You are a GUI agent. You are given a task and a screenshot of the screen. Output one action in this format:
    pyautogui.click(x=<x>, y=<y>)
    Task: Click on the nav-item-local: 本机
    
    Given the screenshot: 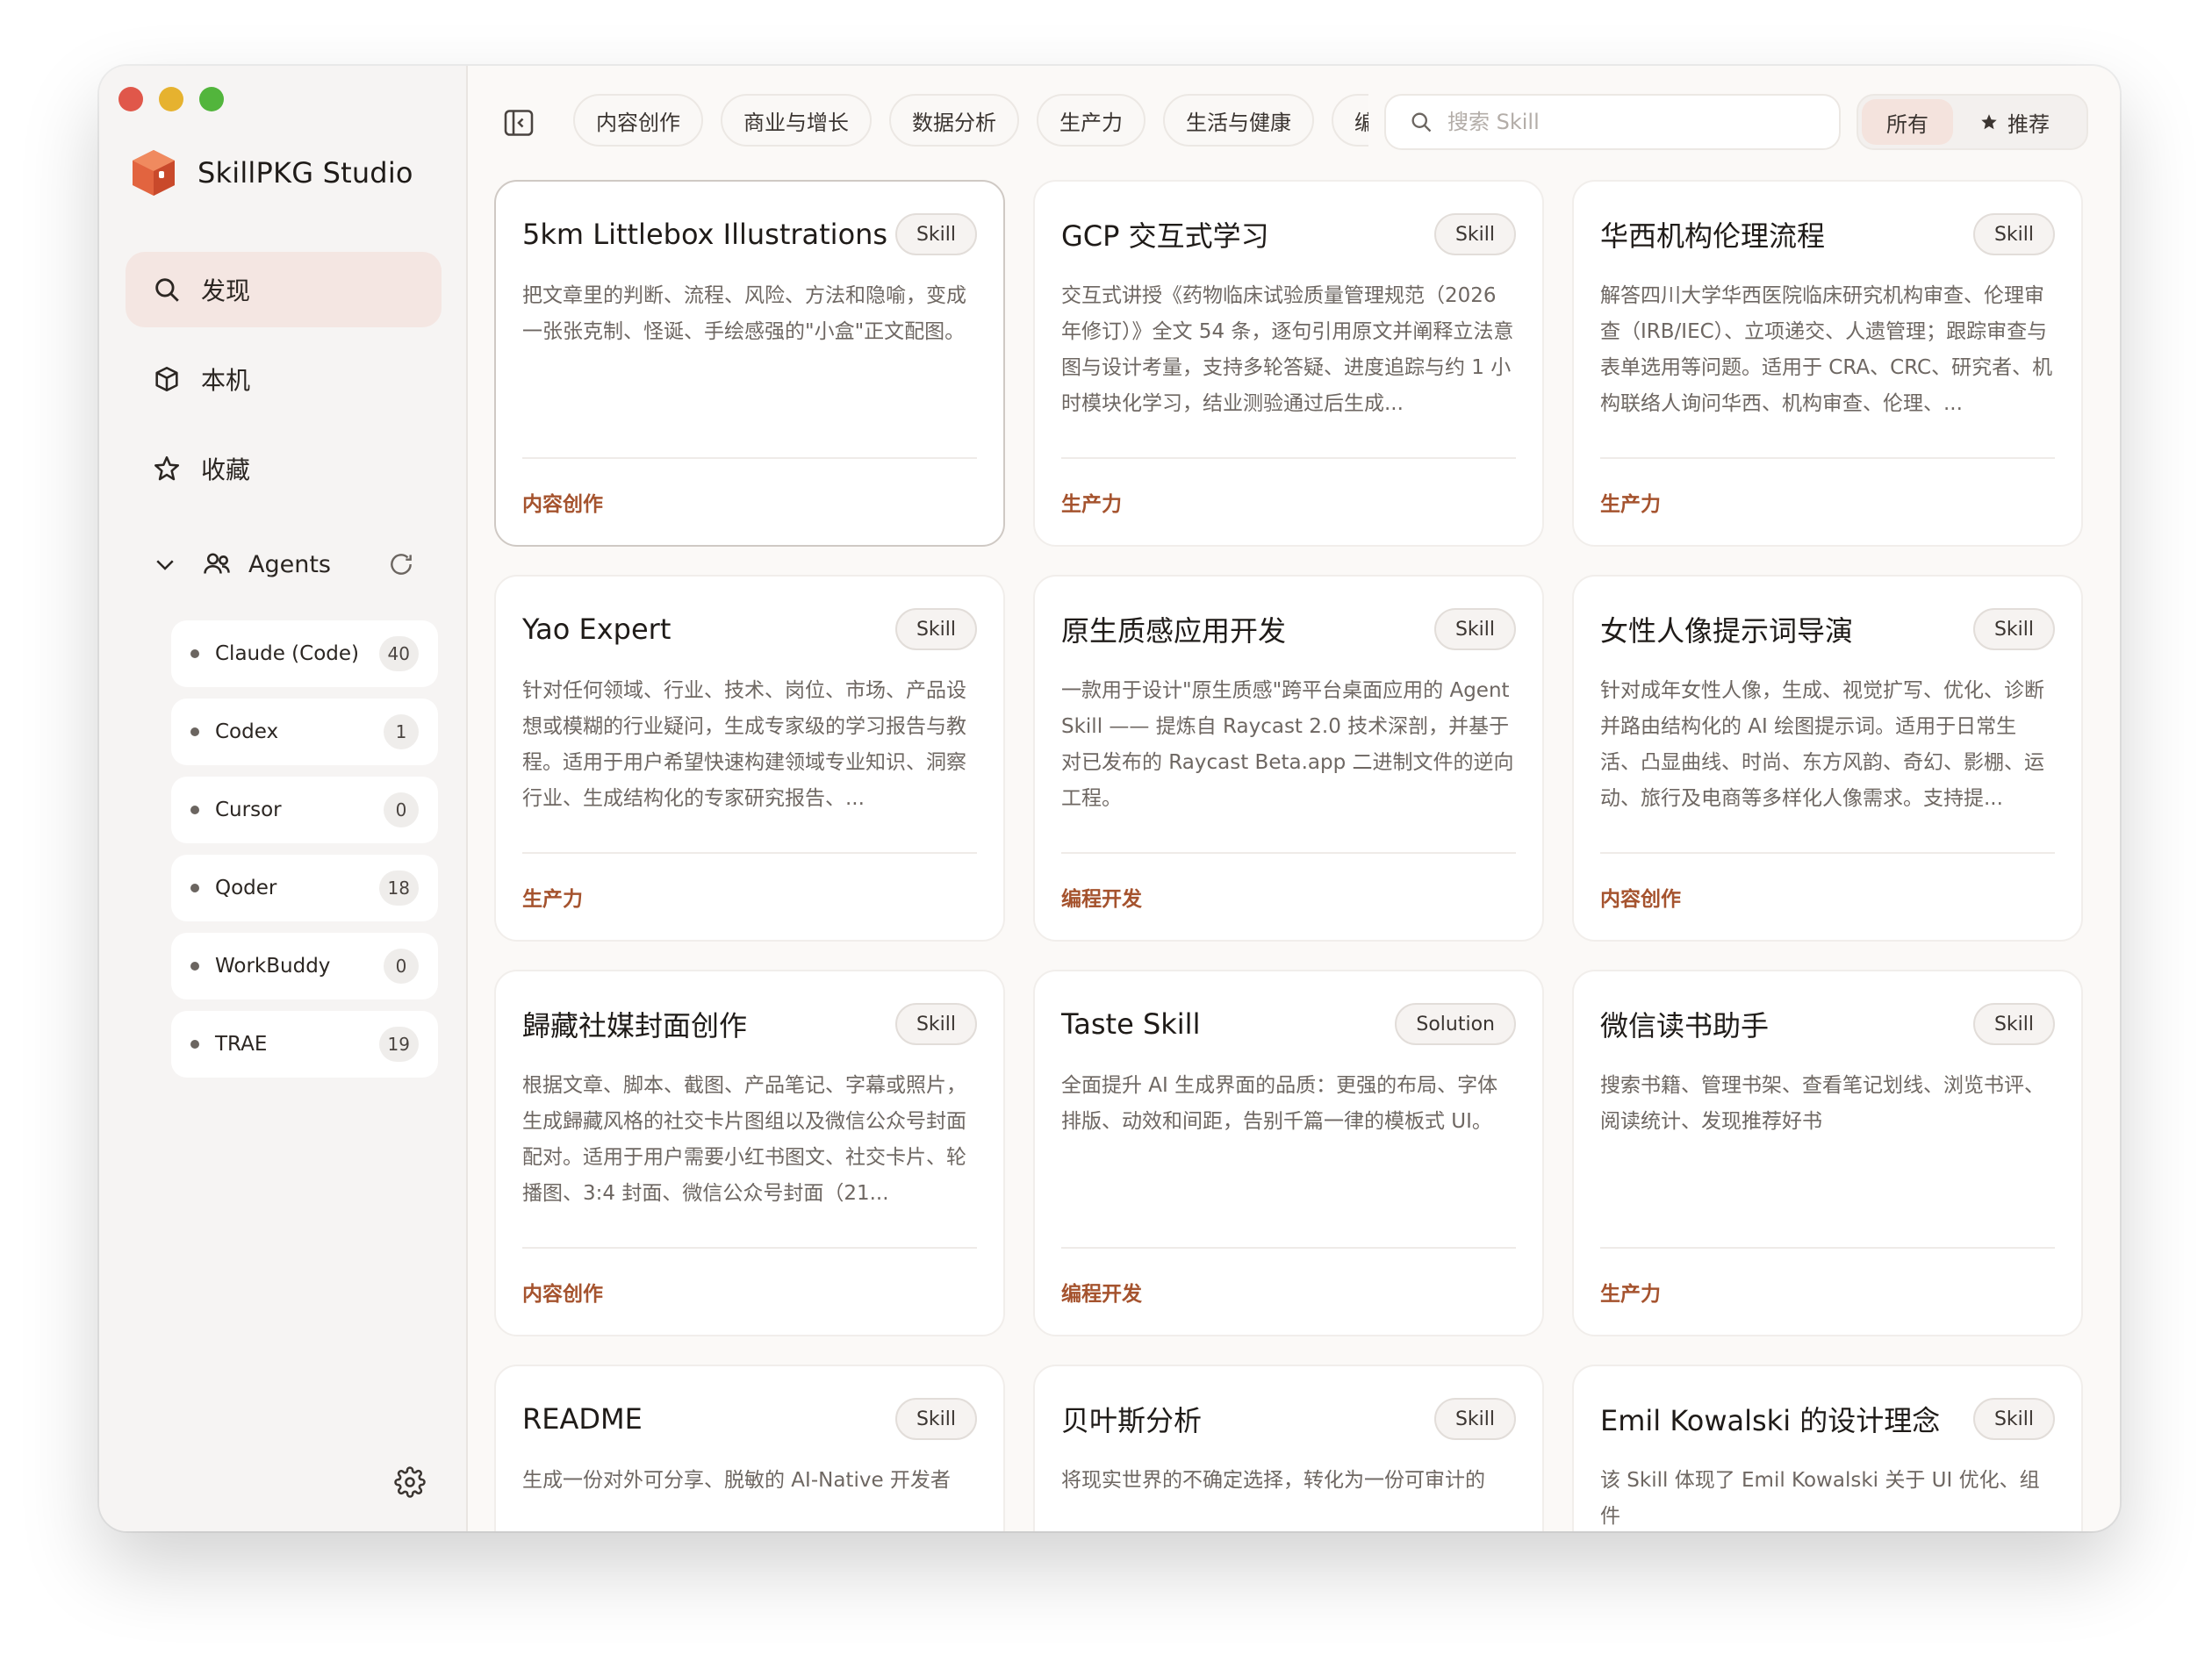 What is the action you would take?
    pyautogui.click(x=284, y=379)
    